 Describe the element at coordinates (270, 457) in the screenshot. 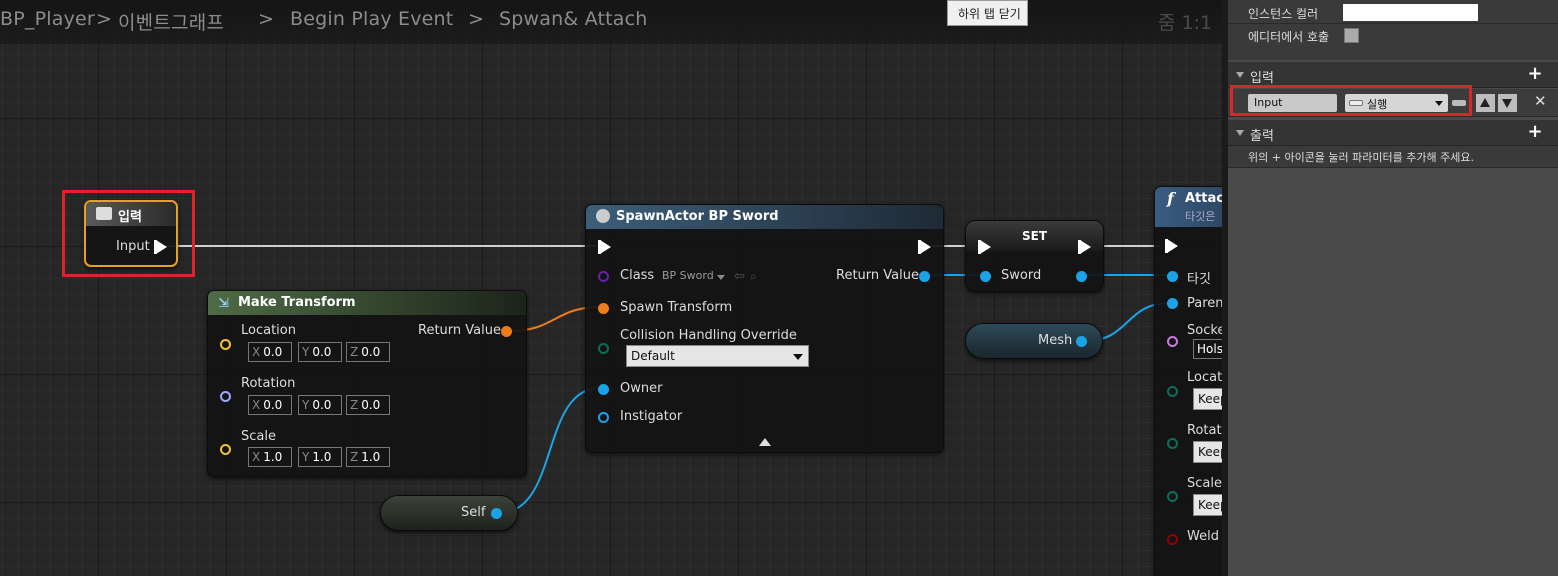

I see `scale-x-field: X 1.0` at that location.